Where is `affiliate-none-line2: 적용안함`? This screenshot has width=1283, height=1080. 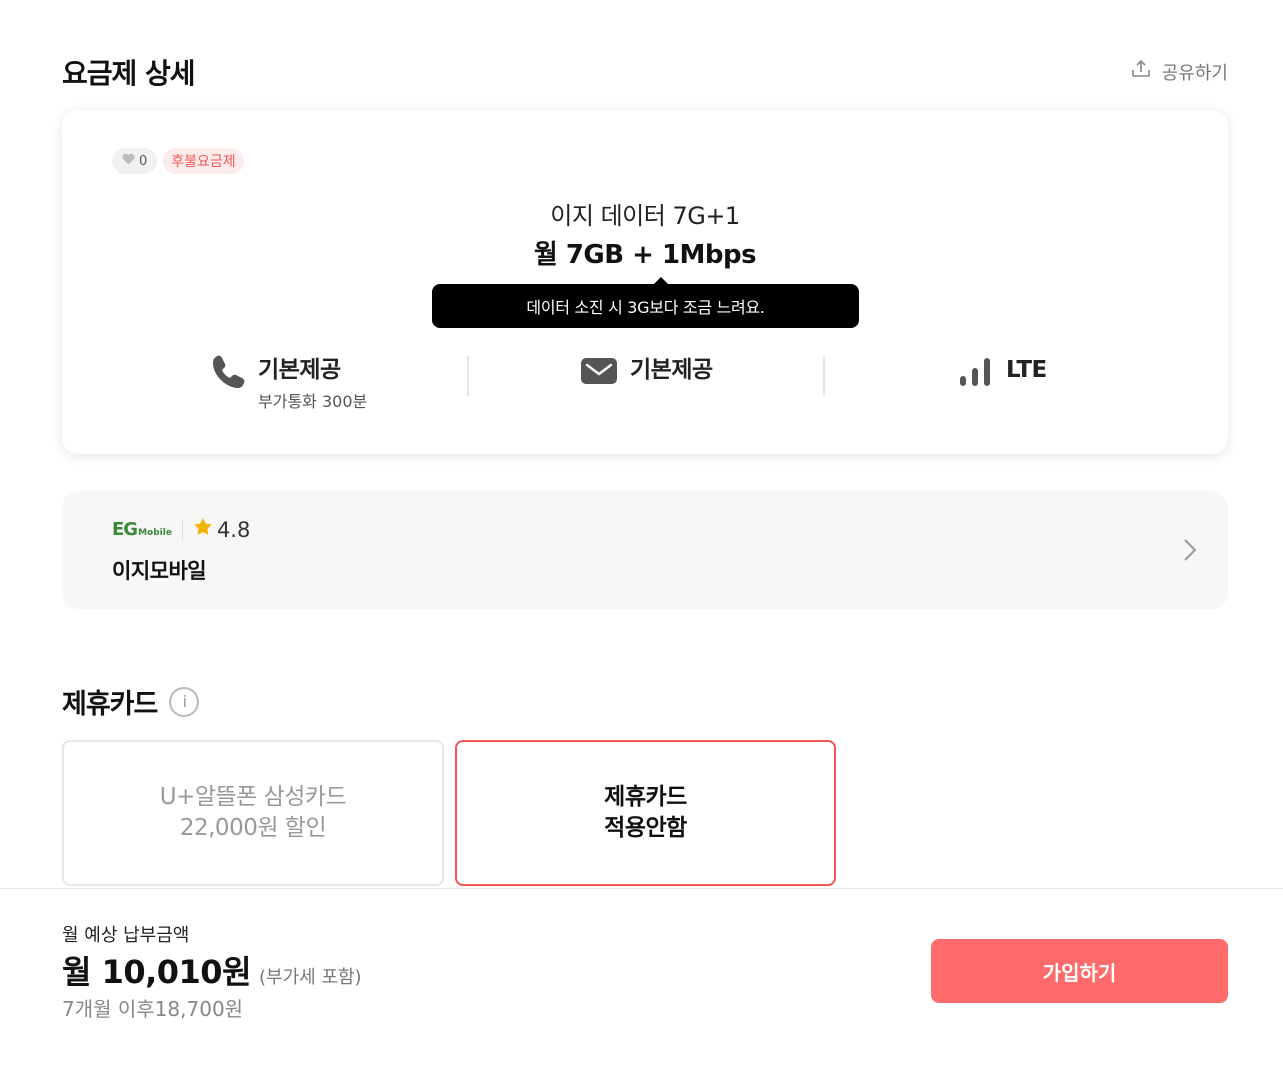
affiliate-none-line2: 적용안함 is located at coordinates (645, 828).